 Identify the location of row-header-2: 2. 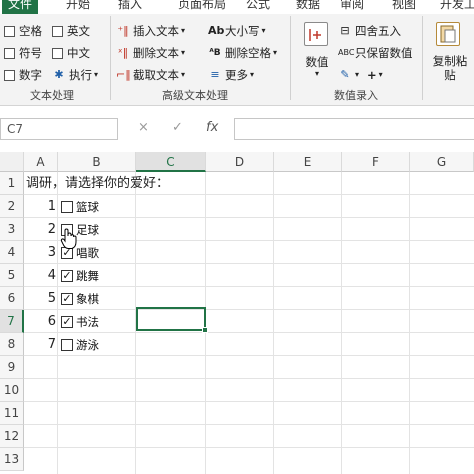
(12, 206).